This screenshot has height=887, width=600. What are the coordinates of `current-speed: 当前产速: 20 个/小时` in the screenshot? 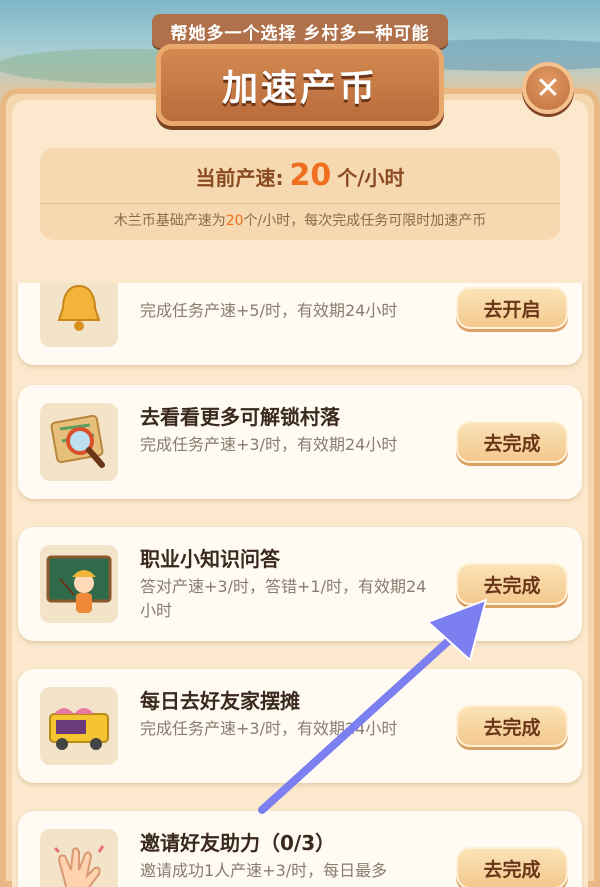 It's located at (300, 175).